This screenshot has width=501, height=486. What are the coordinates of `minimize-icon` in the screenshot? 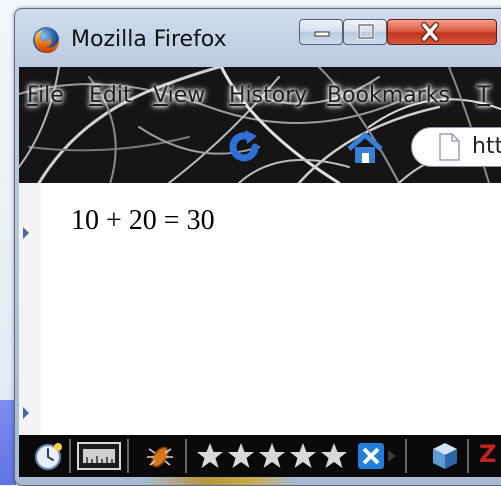 It's located at (322, 34).